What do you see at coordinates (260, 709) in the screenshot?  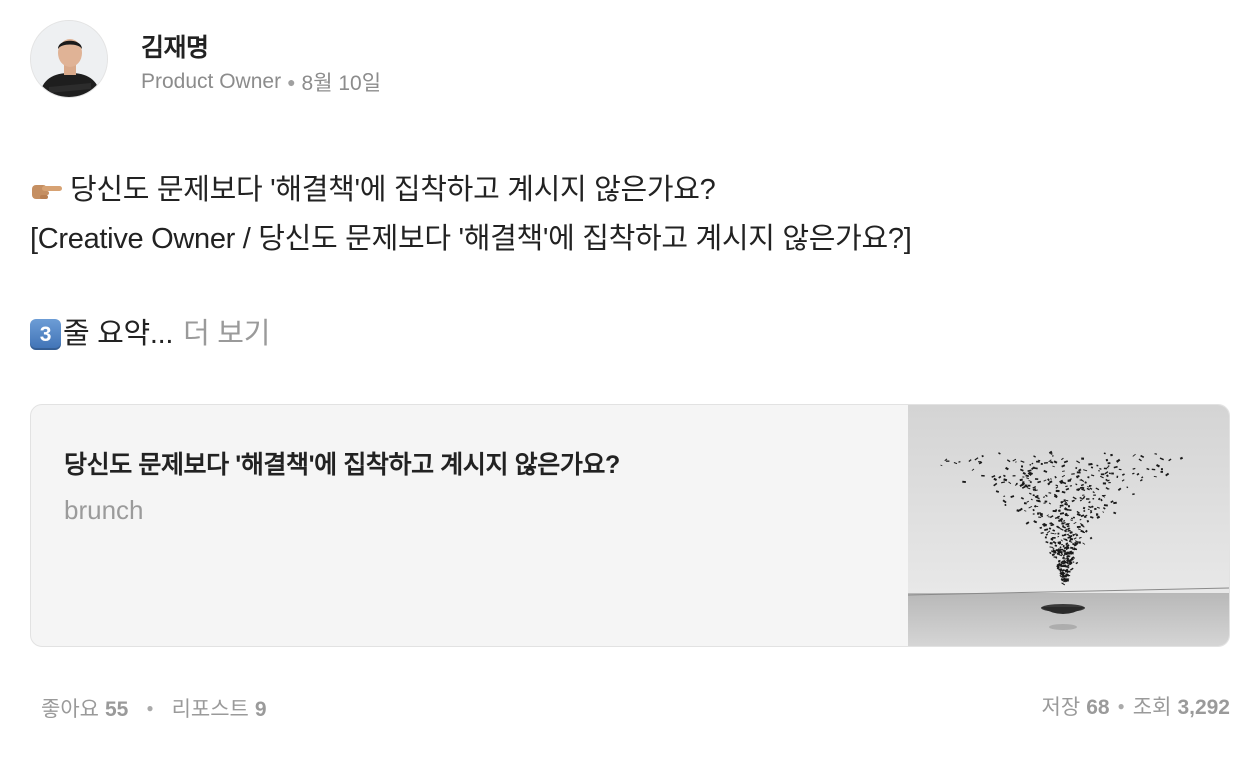 I see `reposts-count: 9` at bounding box center [260, 709].